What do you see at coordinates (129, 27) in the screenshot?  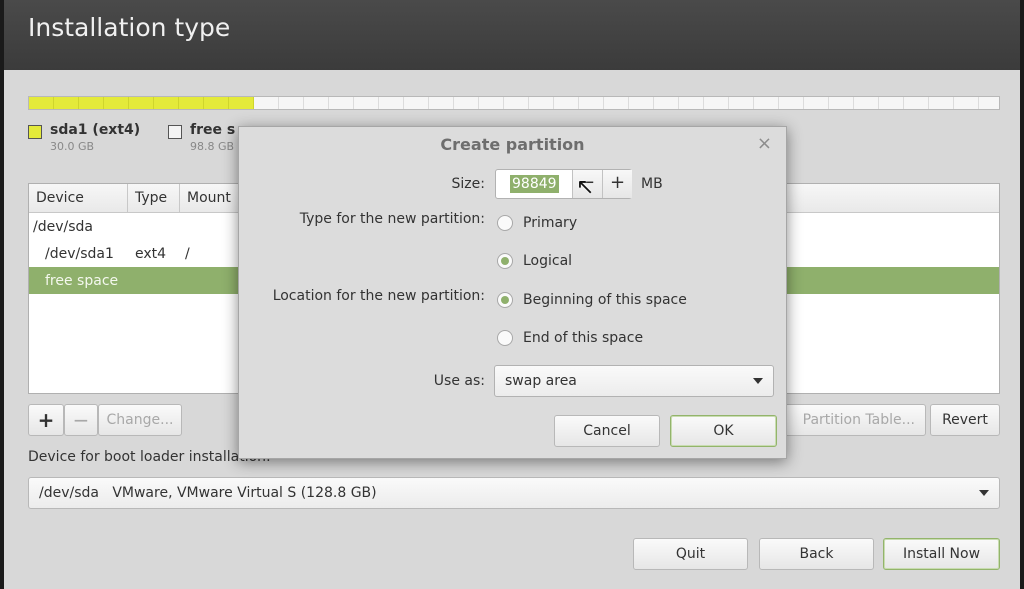 I see `page-title: Installation type` at bounding box center [129, 27].